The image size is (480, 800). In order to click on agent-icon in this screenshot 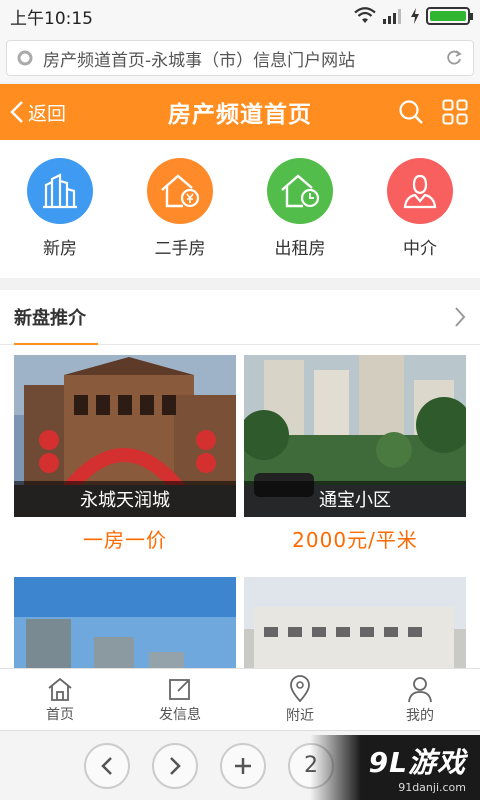, I will do `click(420, 191)`.